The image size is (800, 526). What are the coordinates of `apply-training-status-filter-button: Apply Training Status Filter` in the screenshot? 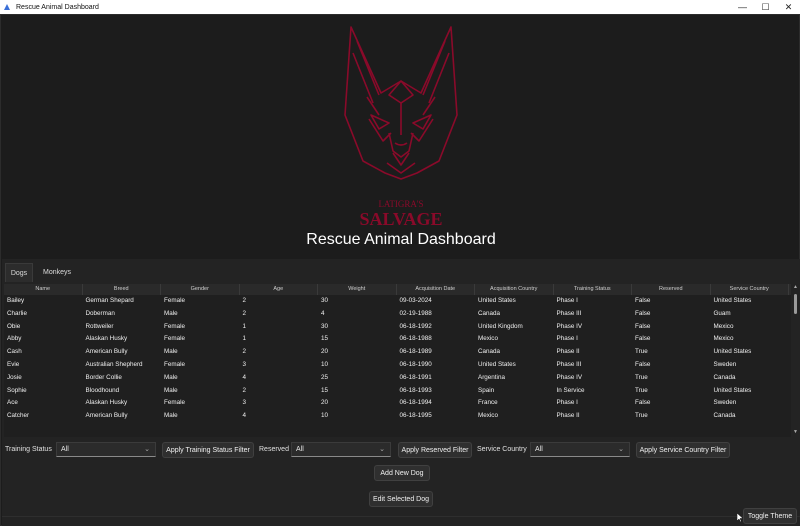 It's located at (208, 450).